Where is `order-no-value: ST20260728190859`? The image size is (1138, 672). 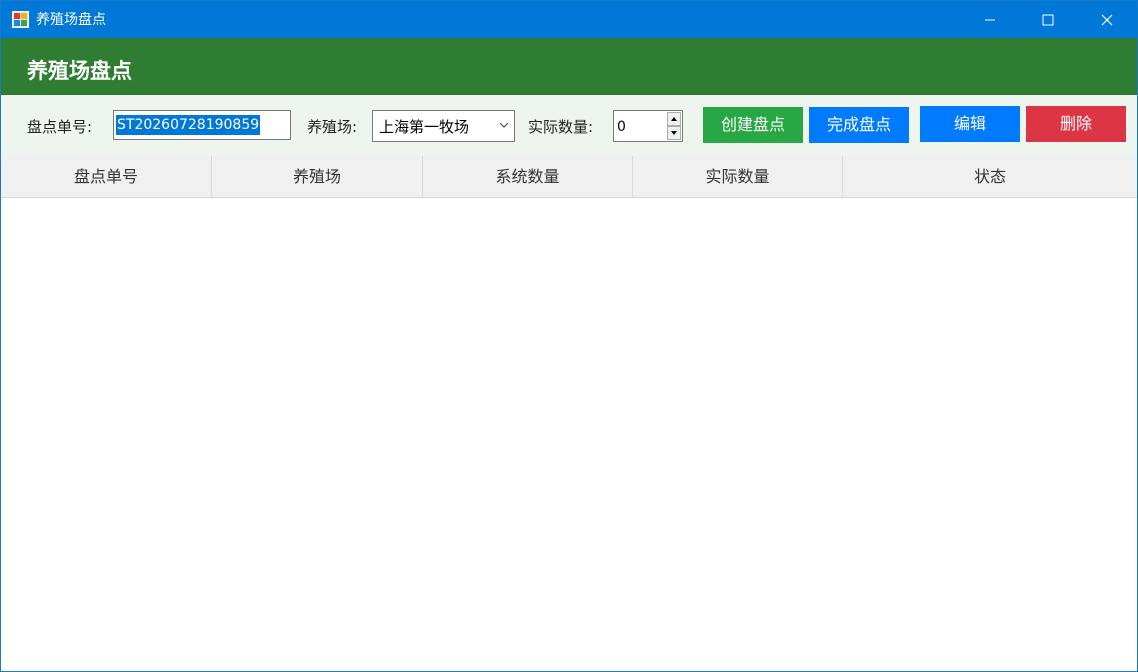
order-no-value: ST20260728190859 is located at coordinates (188, 125).